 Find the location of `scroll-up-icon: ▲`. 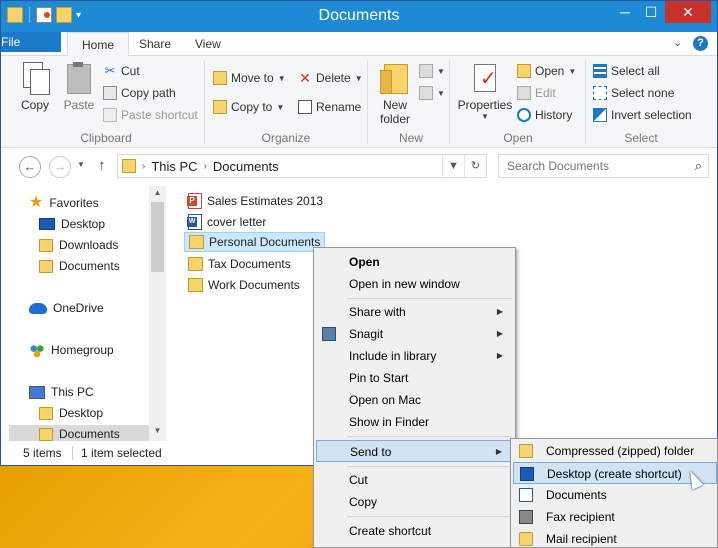

scroll-up-icon: ▲ is located at coordinates (157, 192).